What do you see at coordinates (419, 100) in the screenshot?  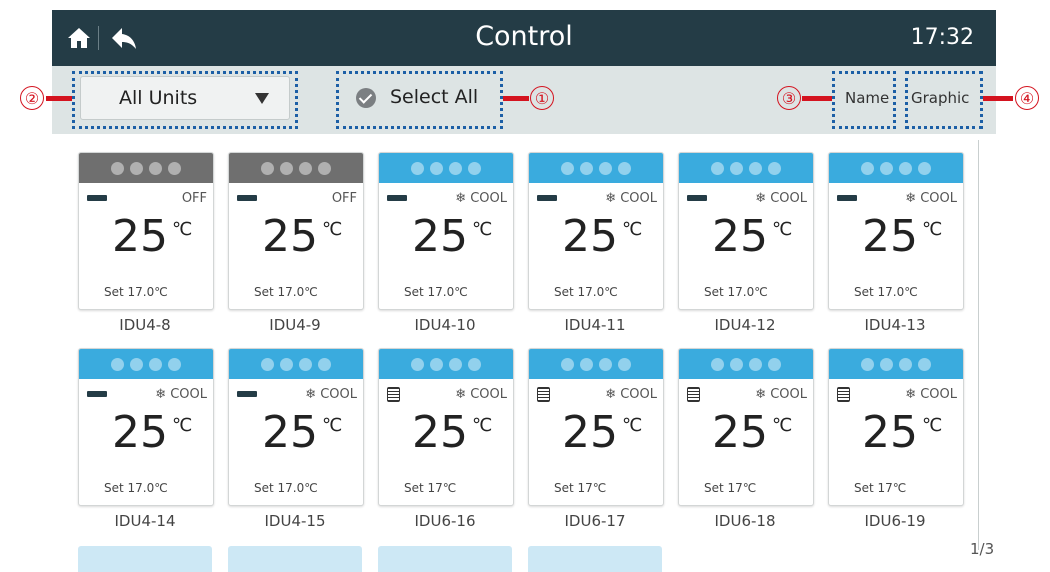 I see `callout-box-select-all` at bounding box center [419, 100].